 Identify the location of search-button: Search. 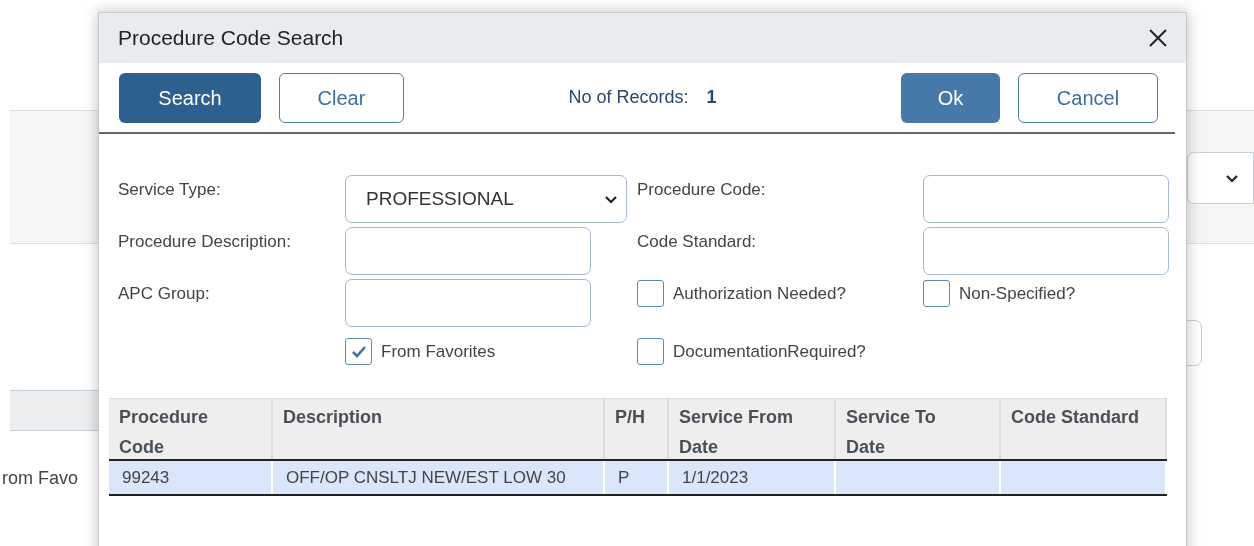
(190, 97).